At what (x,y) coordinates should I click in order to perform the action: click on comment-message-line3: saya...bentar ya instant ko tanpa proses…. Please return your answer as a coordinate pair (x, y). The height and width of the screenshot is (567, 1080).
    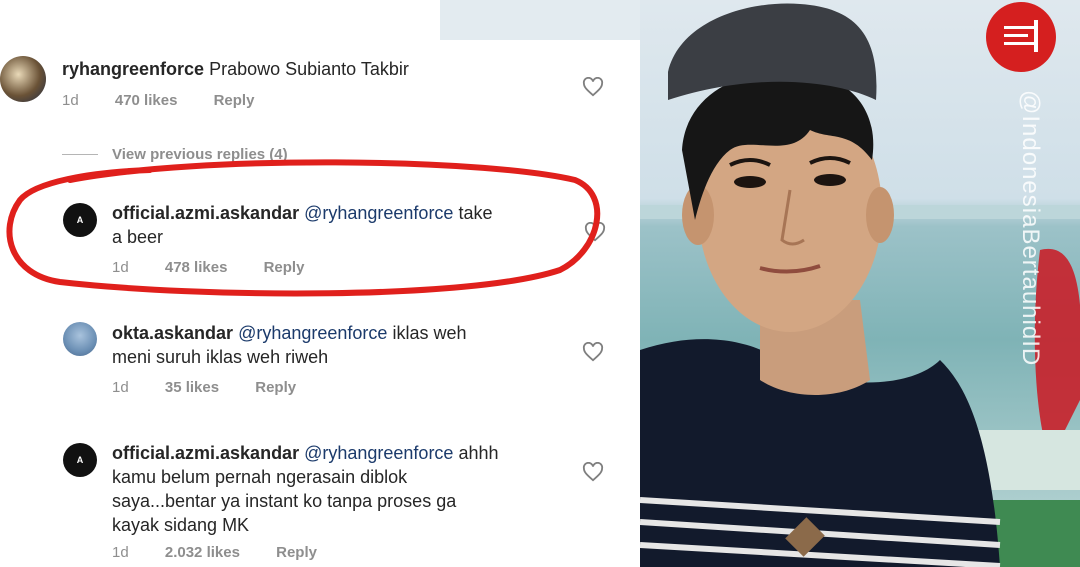
    Looking at the image, I should click on (284, 501).